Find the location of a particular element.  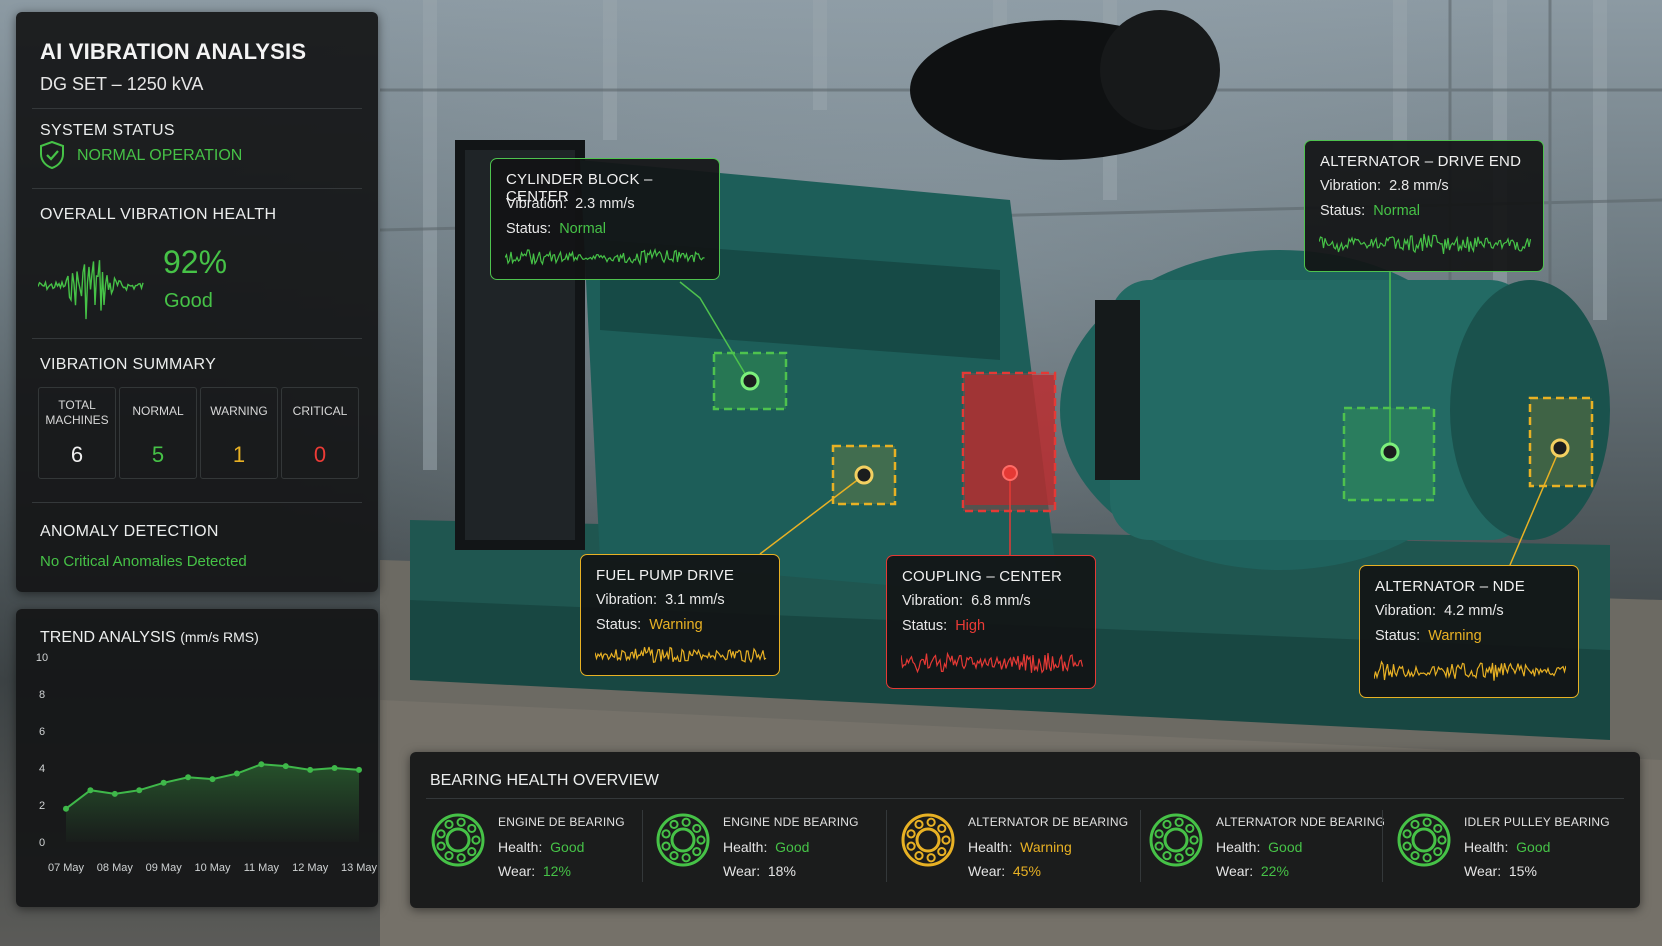

bearing-wear: Wear: 15% is located at coordinates (1500, 871).